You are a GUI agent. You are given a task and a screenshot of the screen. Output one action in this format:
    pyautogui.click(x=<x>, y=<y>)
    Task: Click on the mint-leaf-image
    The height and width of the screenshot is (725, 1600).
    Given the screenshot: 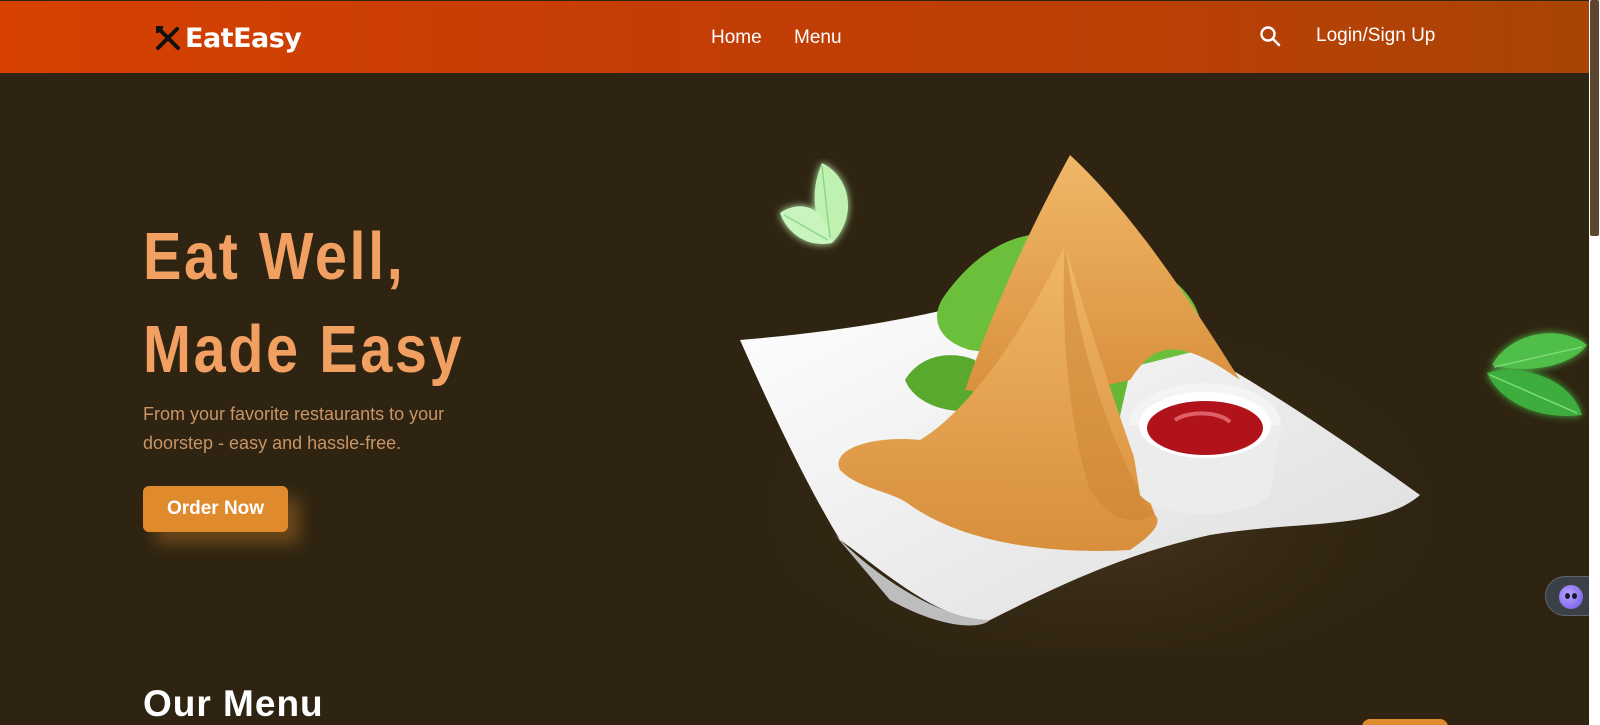 What is the action you would take?
    pyautogui.click(x=1537, y=374)
    